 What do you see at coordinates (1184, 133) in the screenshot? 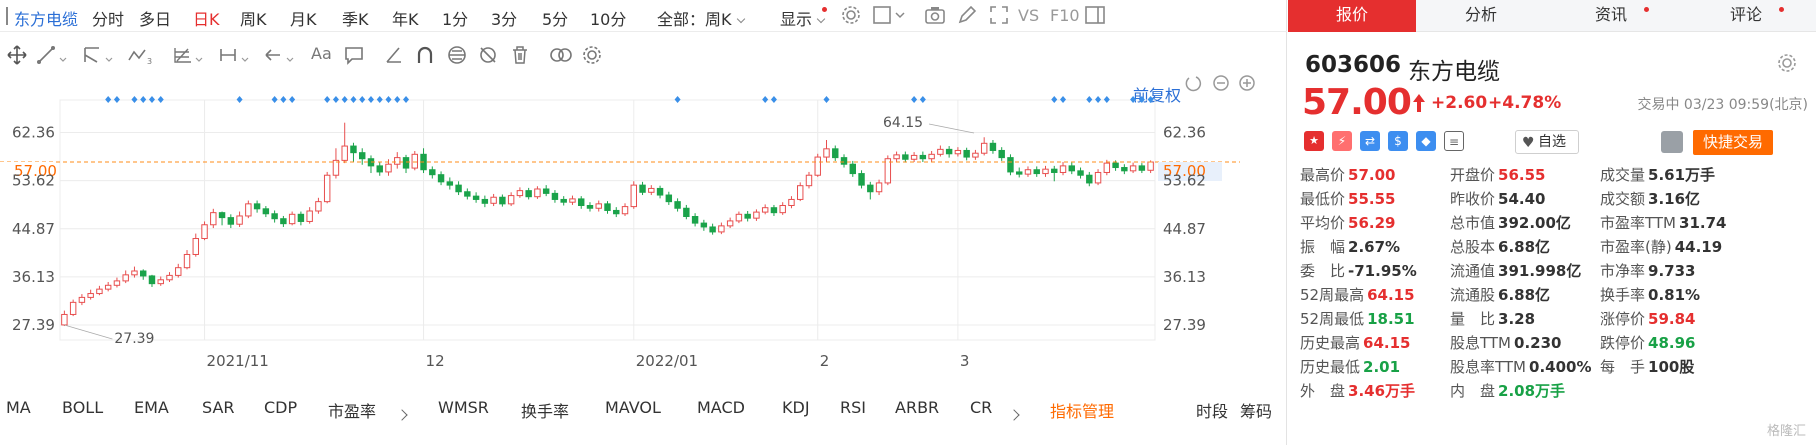
I see `y-tick-label-right: 62.36` at bounding box center [1184, 133].